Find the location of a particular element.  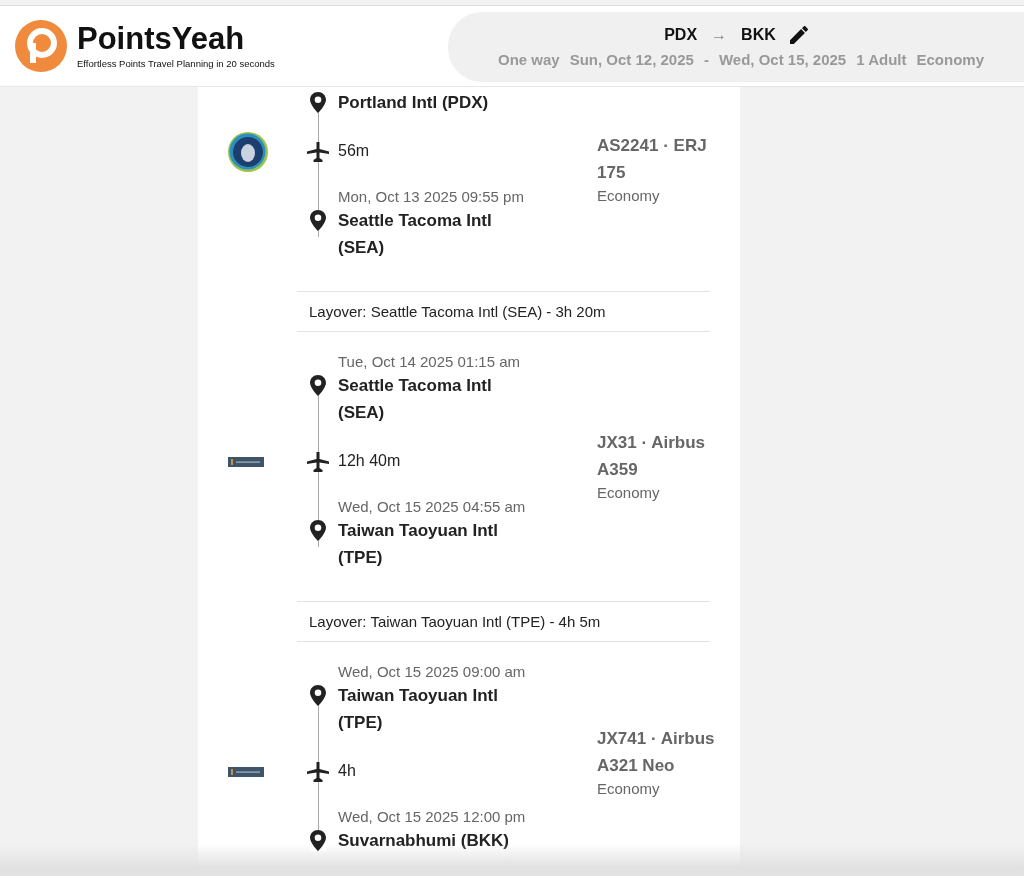

trip-detail: - is located at coordinates (706, 59).